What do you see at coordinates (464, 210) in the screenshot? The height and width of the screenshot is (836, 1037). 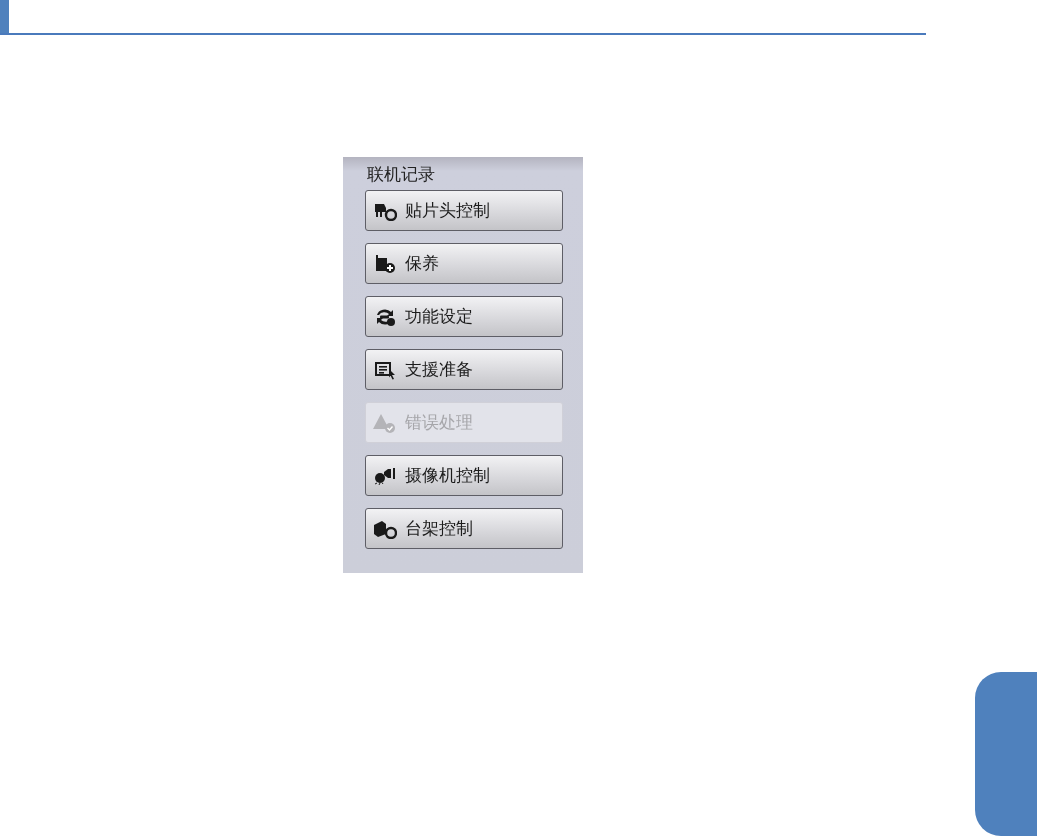 I see `menu-button: 贴片头控制` at bounding box center [464, 210].